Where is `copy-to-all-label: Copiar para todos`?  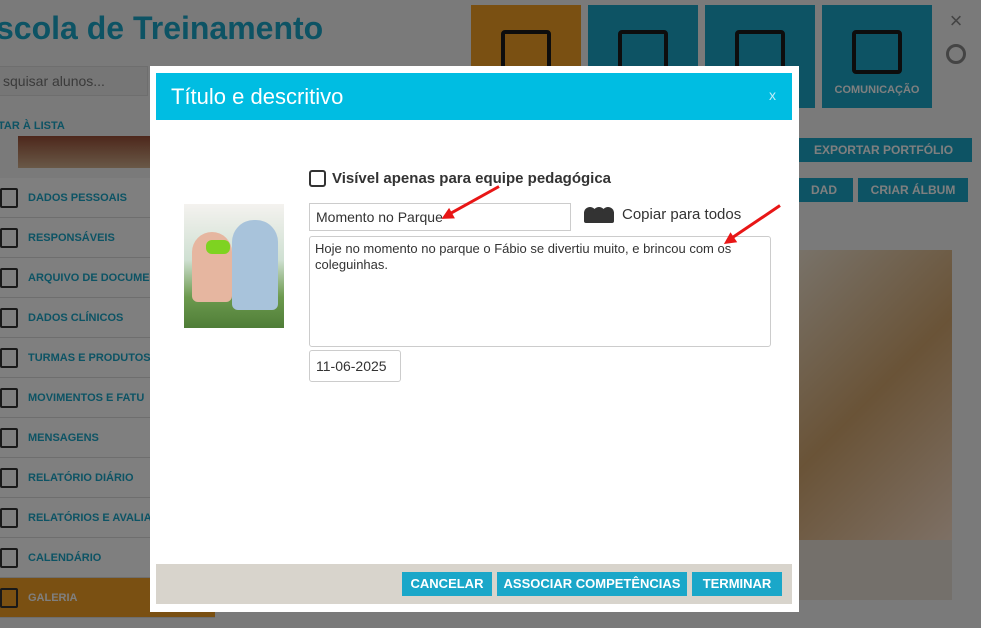 copy-to-all-label: Copiar para todos is located at coordinates (682, 214).